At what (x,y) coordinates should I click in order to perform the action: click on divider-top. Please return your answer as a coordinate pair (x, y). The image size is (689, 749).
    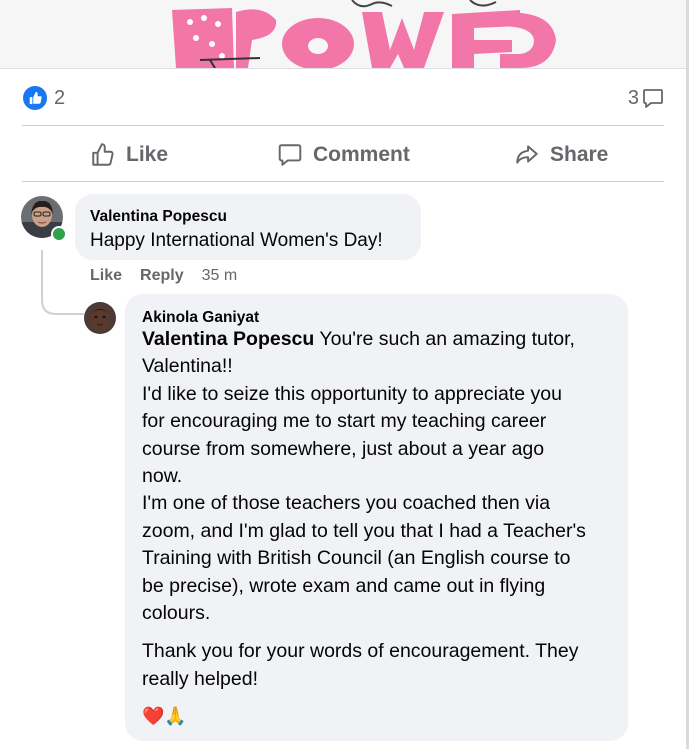
    Looking at the image, I should click on (343, 125).